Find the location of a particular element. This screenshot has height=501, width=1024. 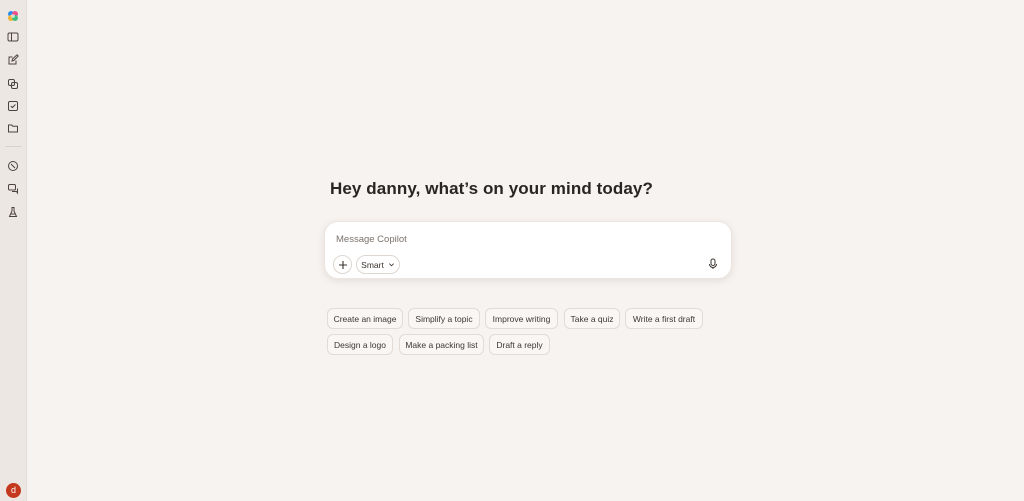

suggestion-chip: Make a packing list is located at coordinates (441, 344).